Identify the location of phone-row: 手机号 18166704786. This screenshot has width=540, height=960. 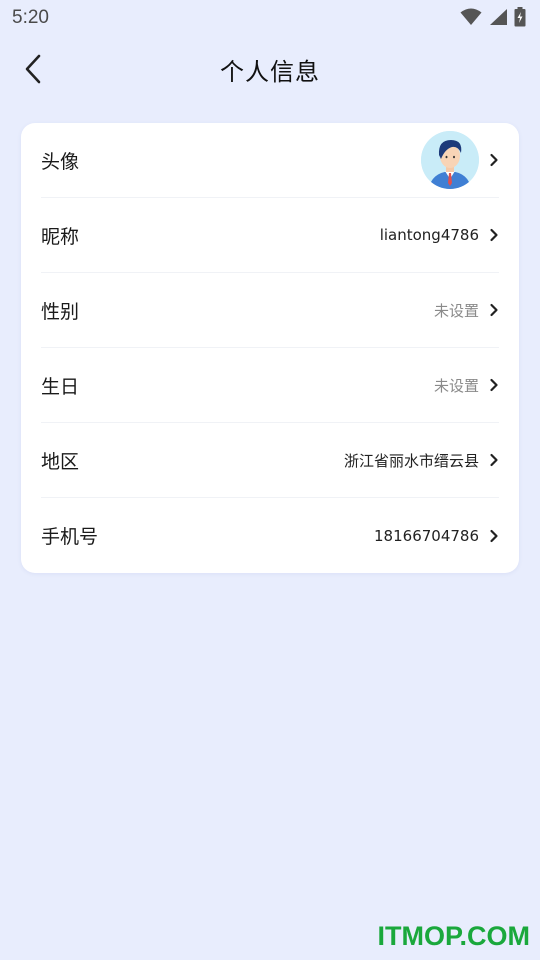
(270, 535).